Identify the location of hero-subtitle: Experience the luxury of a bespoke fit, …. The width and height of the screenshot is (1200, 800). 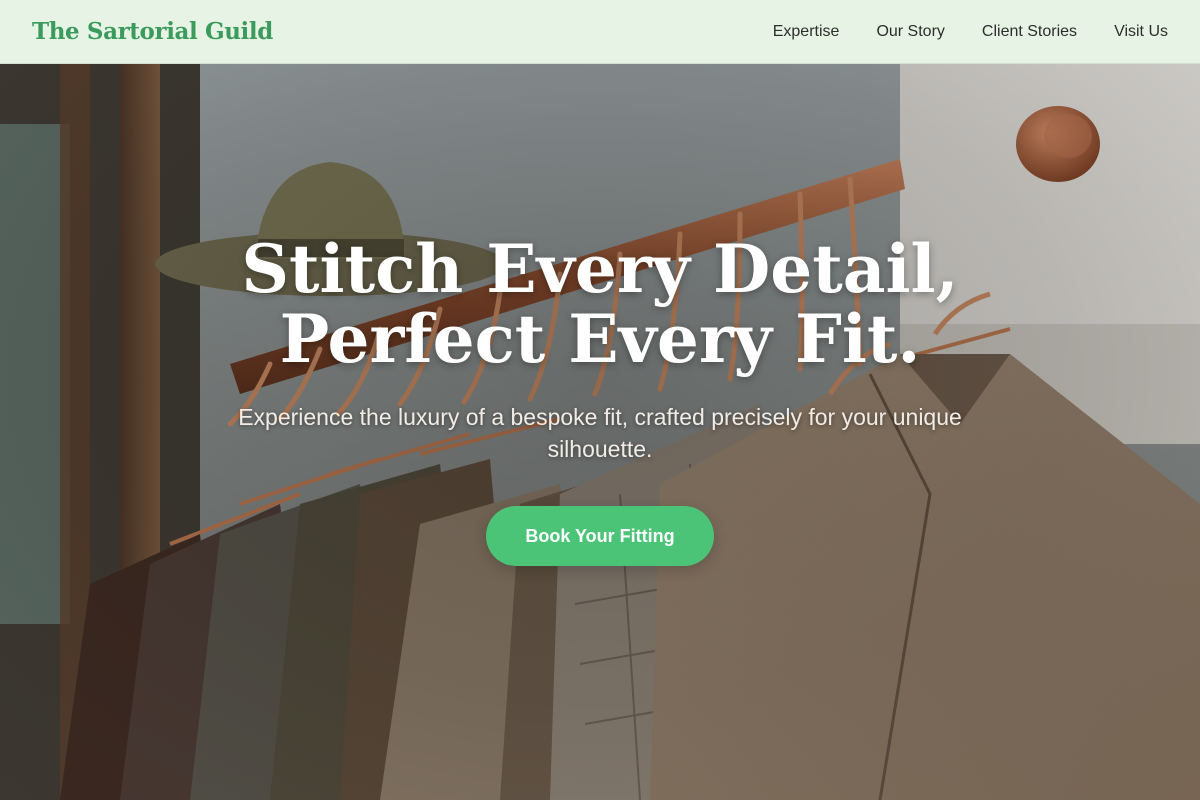
(600, 433).